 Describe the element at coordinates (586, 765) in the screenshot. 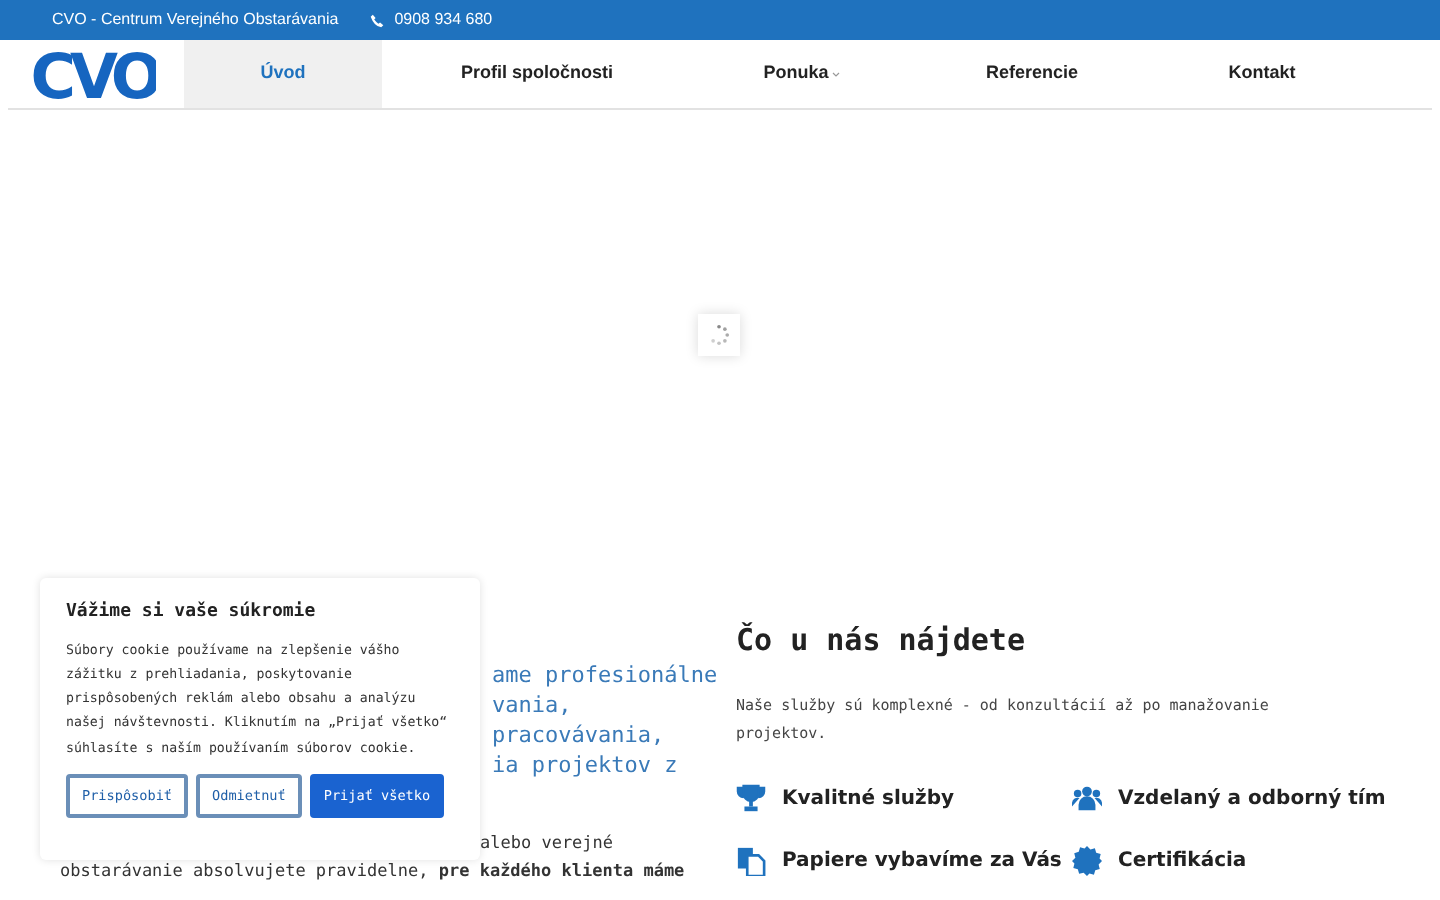

I see `heading-line: ia projektov z` at that location.